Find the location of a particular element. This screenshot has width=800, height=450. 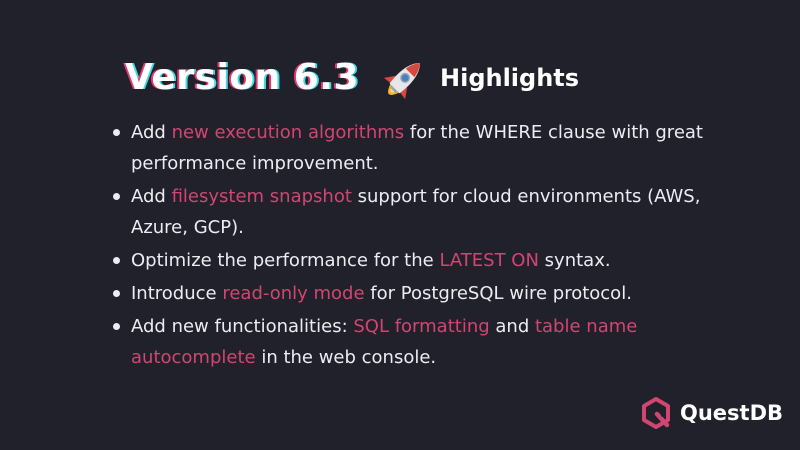

highlight-text: filesystem snapshot is located at coordinates (261, 196).